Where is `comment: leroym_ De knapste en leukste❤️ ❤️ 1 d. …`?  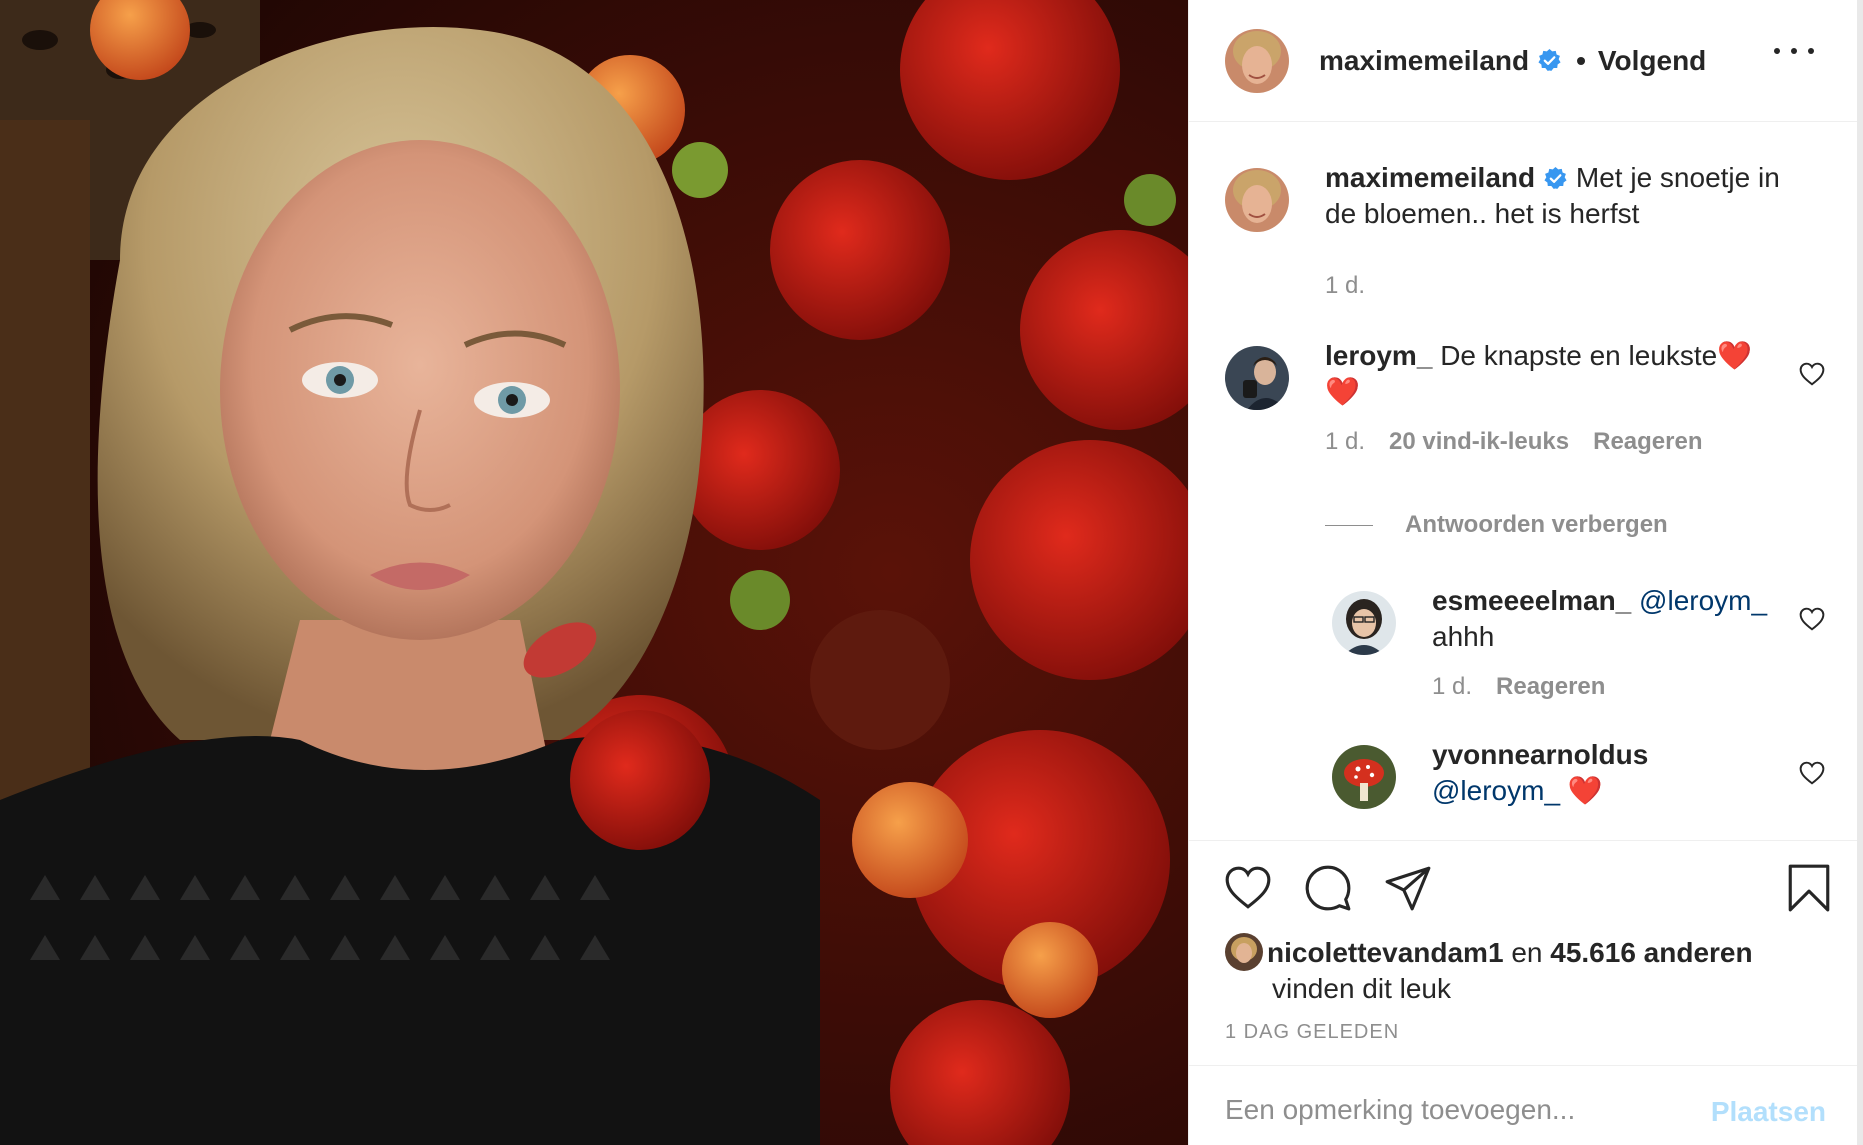 comment: leroym_ De knapste en leukste❤️ ❤️ 1 d. … is located at coordinates (1530, 413).